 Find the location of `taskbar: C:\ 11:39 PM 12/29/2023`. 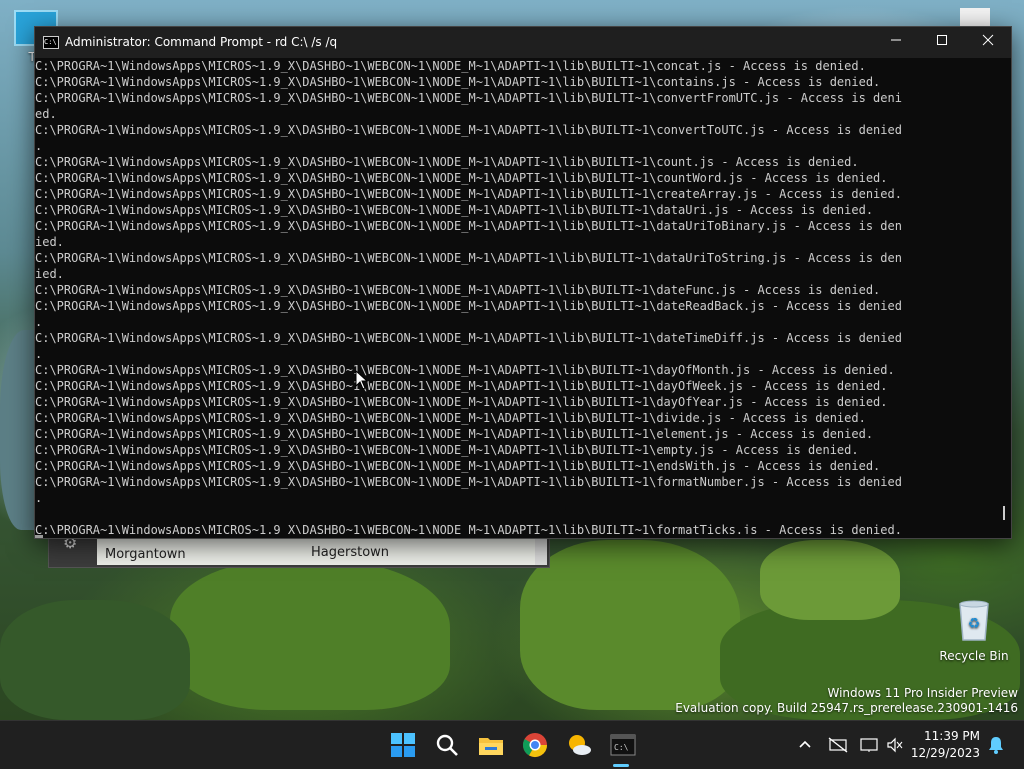

taskbar: C:\ 11:39 PM 12/29/2023 is located at coordinates (512, 744).